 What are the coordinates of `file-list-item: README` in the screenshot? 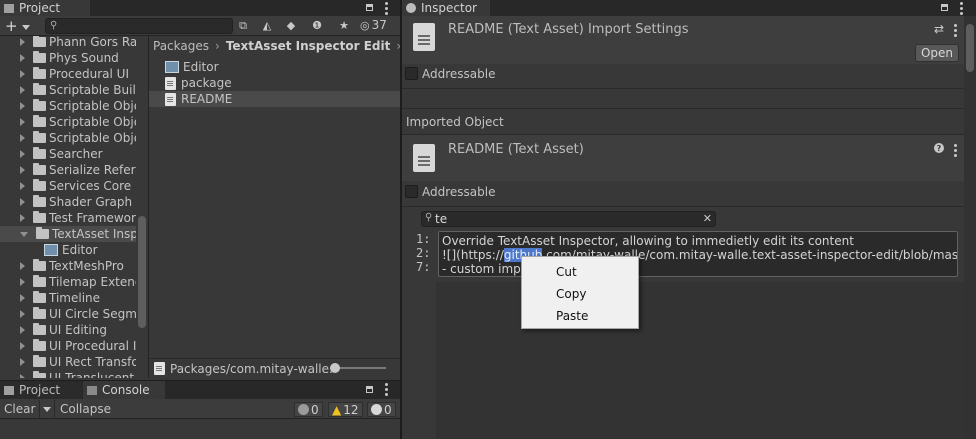 It's located at (274, 99).